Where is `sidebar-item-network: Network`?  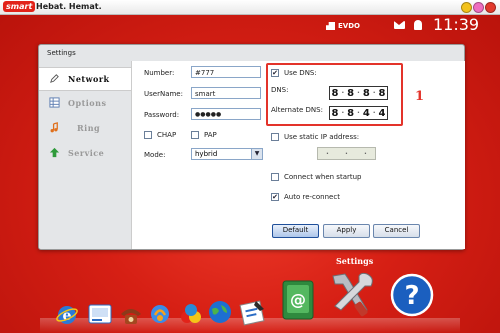 sidebar-item-network: Network is located at coordinates (85, 79).